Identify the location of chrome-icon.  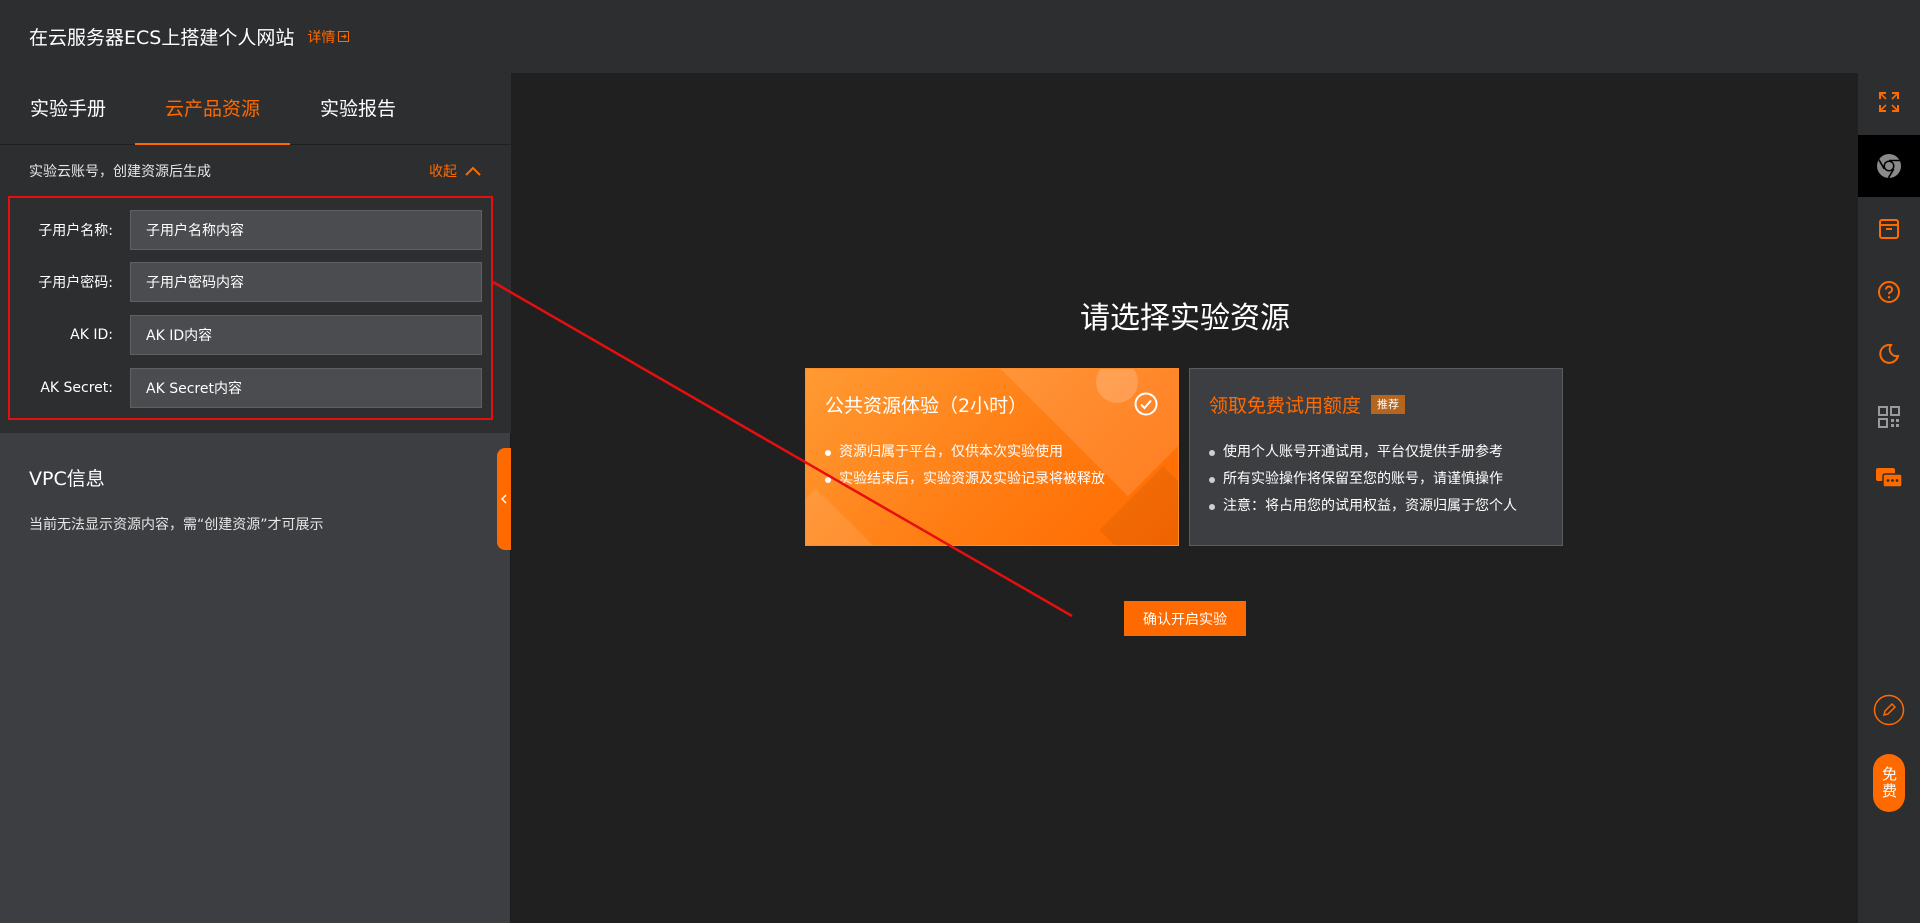
(1889, 166).